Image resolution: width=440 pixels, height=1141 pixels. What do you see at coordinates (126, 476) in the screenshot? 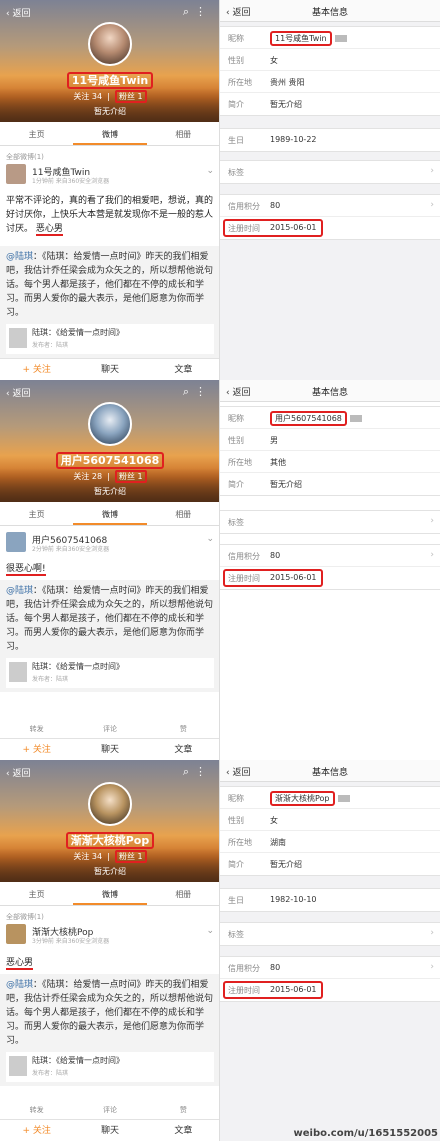
I see `fans-label: 粉丝` at bounding box center [126, 476].